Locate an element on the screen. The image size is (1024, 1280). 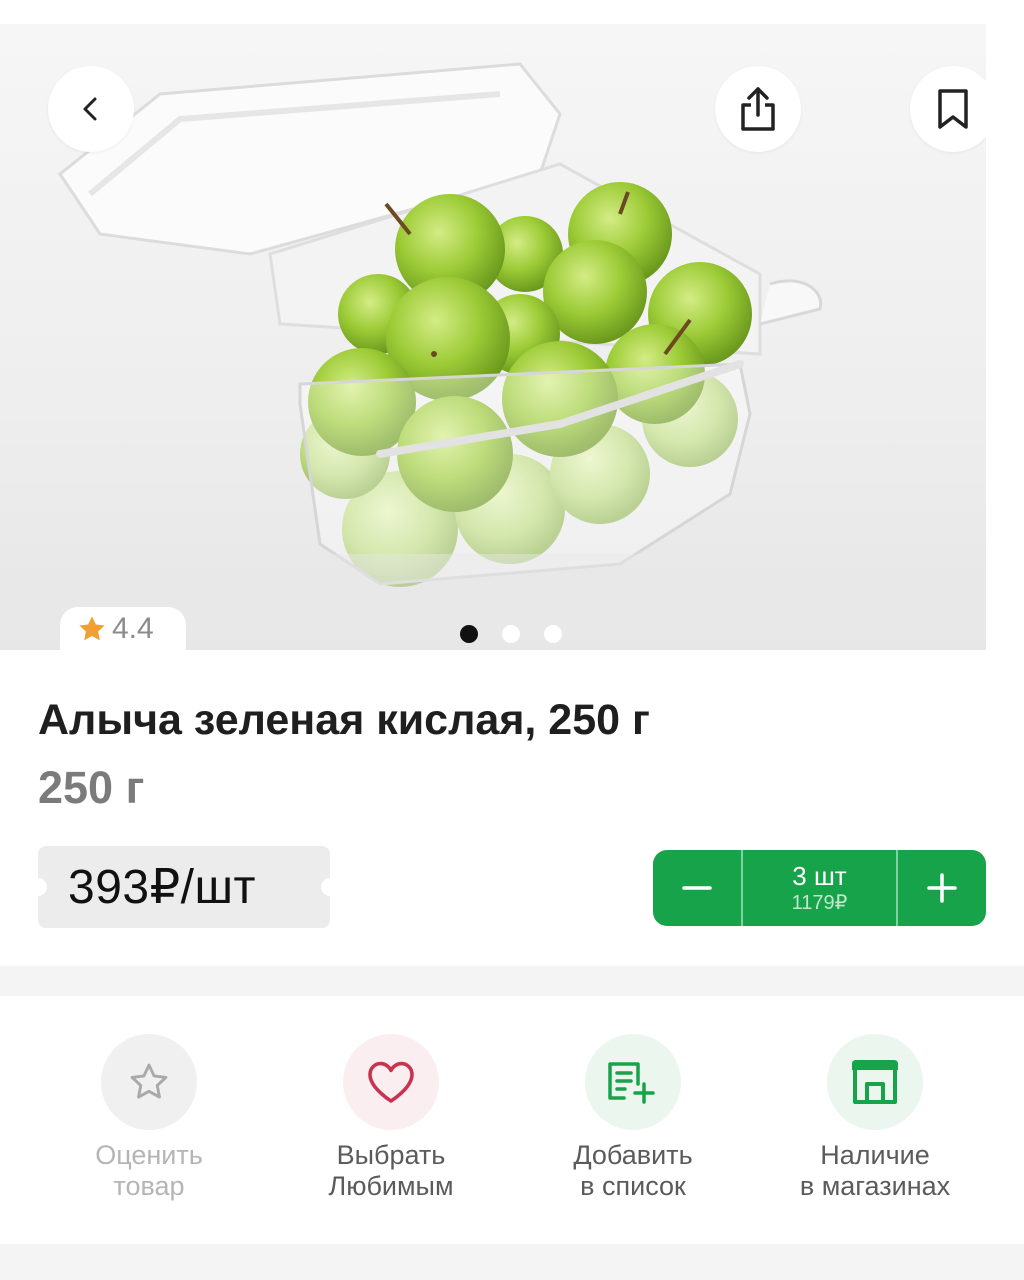
quantity-value: 3 шт is located at coordinates (819, 876).